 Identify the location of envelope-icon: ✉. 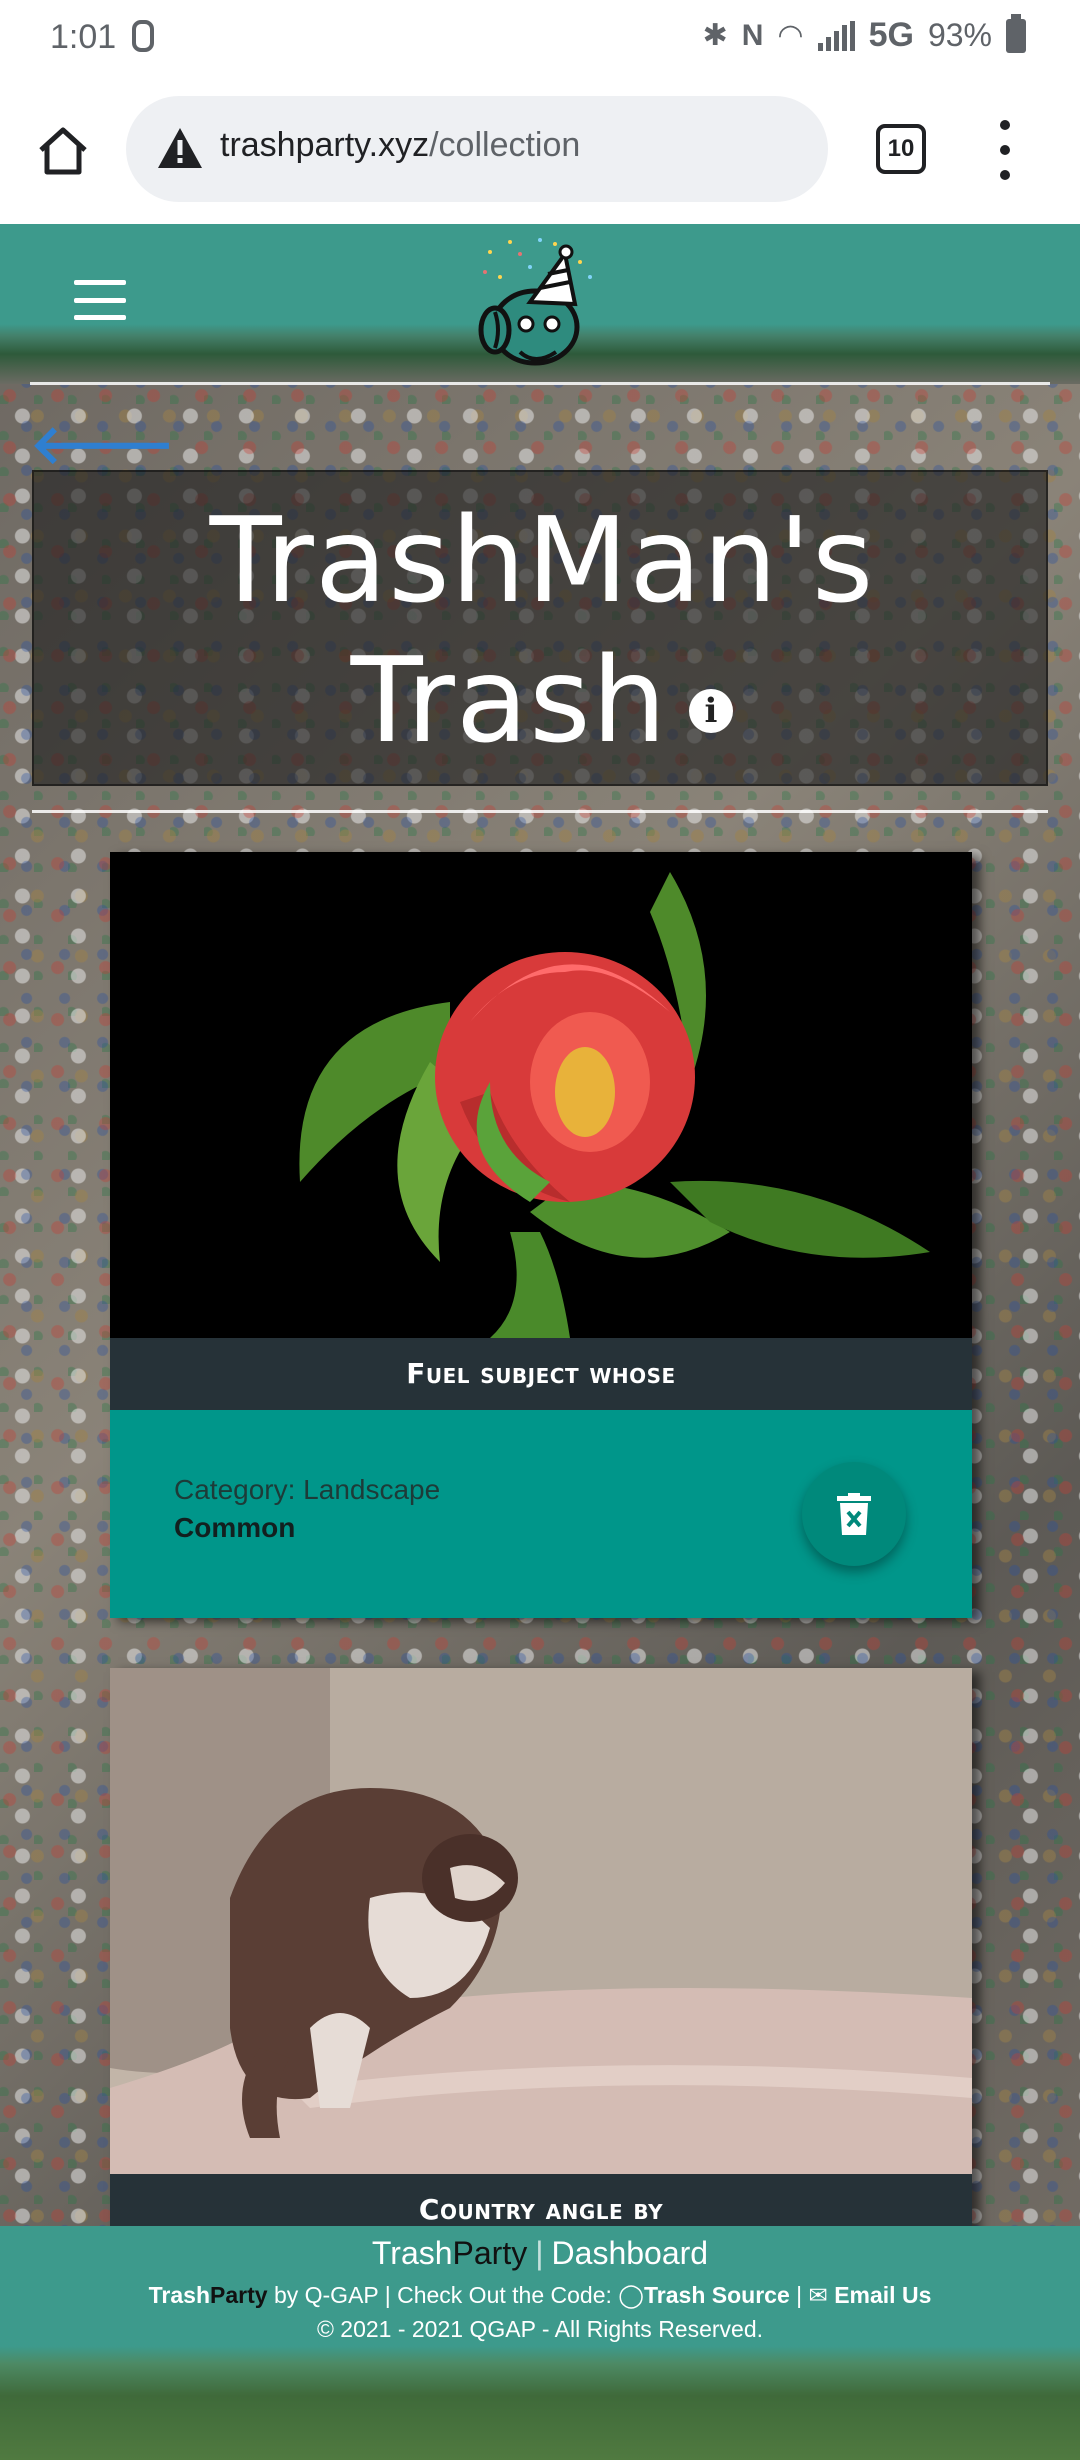
(818, 2295).